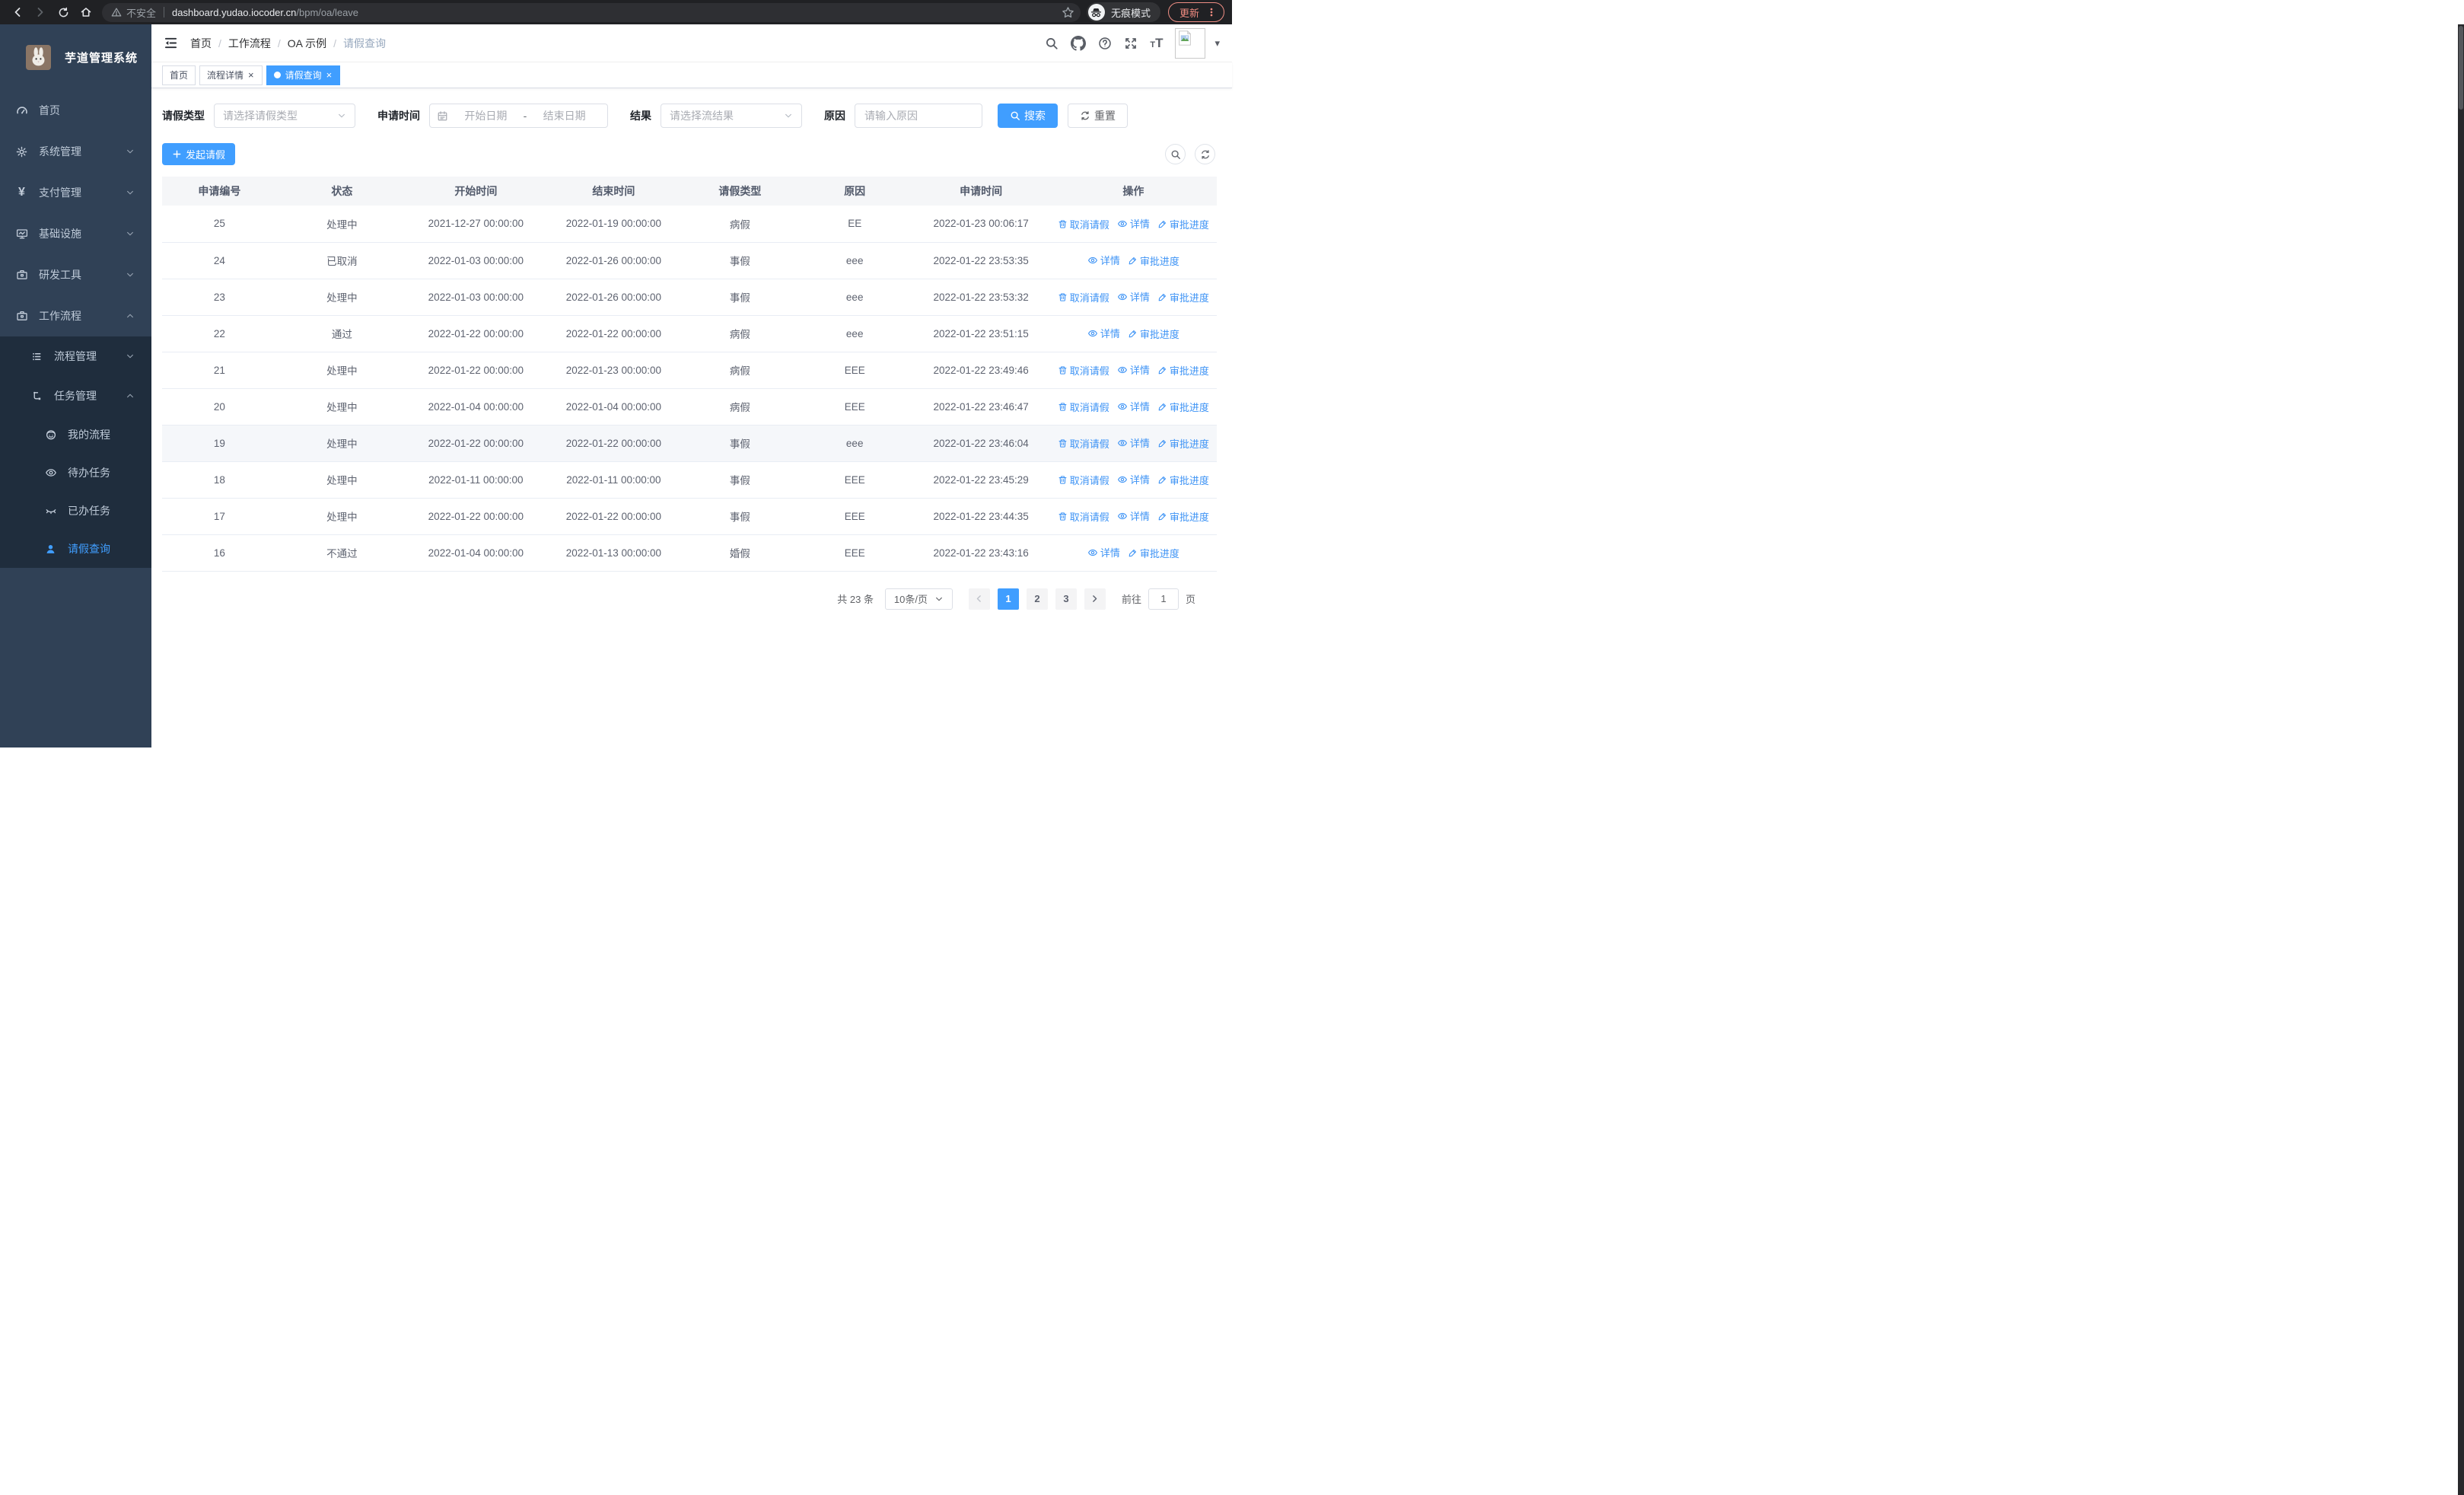 This screenshot has height=1495, width=2464. Describe the element at coordinates (1092, 261) in the screenshot. I see `eye-icon` at that location.